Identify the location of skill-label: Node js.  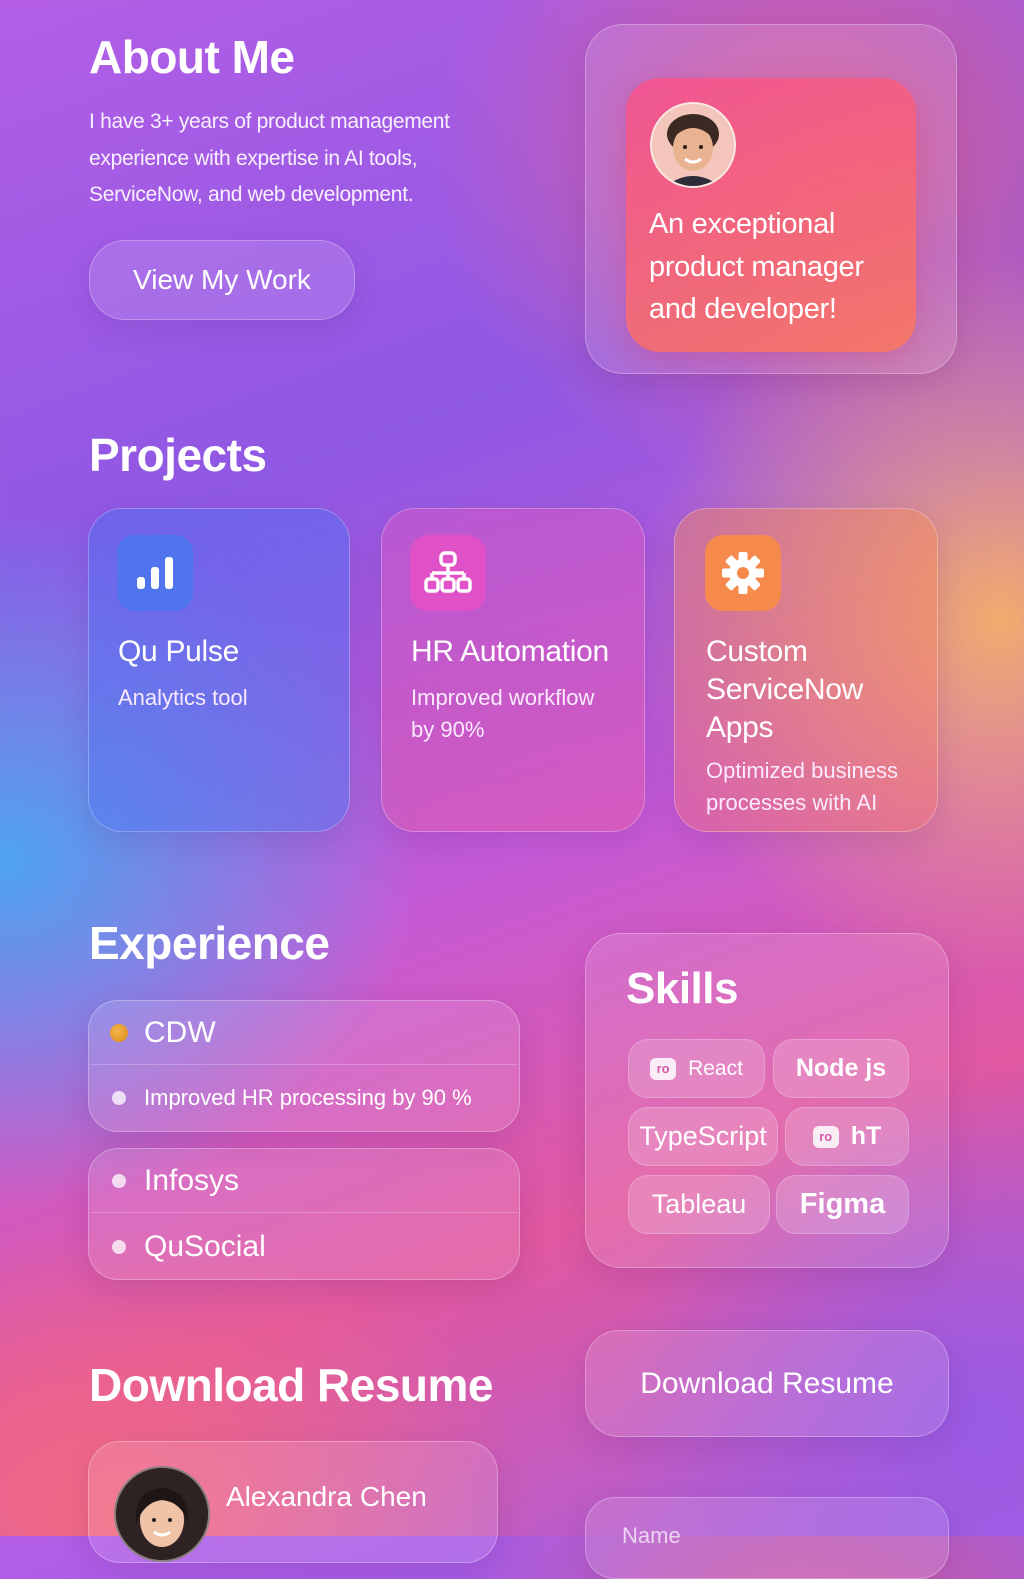
(841, 1068).